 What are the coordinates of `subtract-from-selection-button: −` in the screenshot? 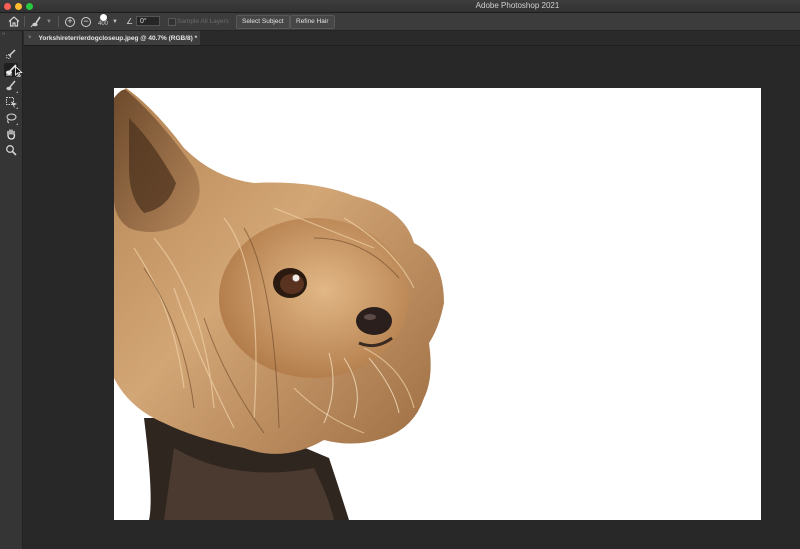 It's located at (86, 21).